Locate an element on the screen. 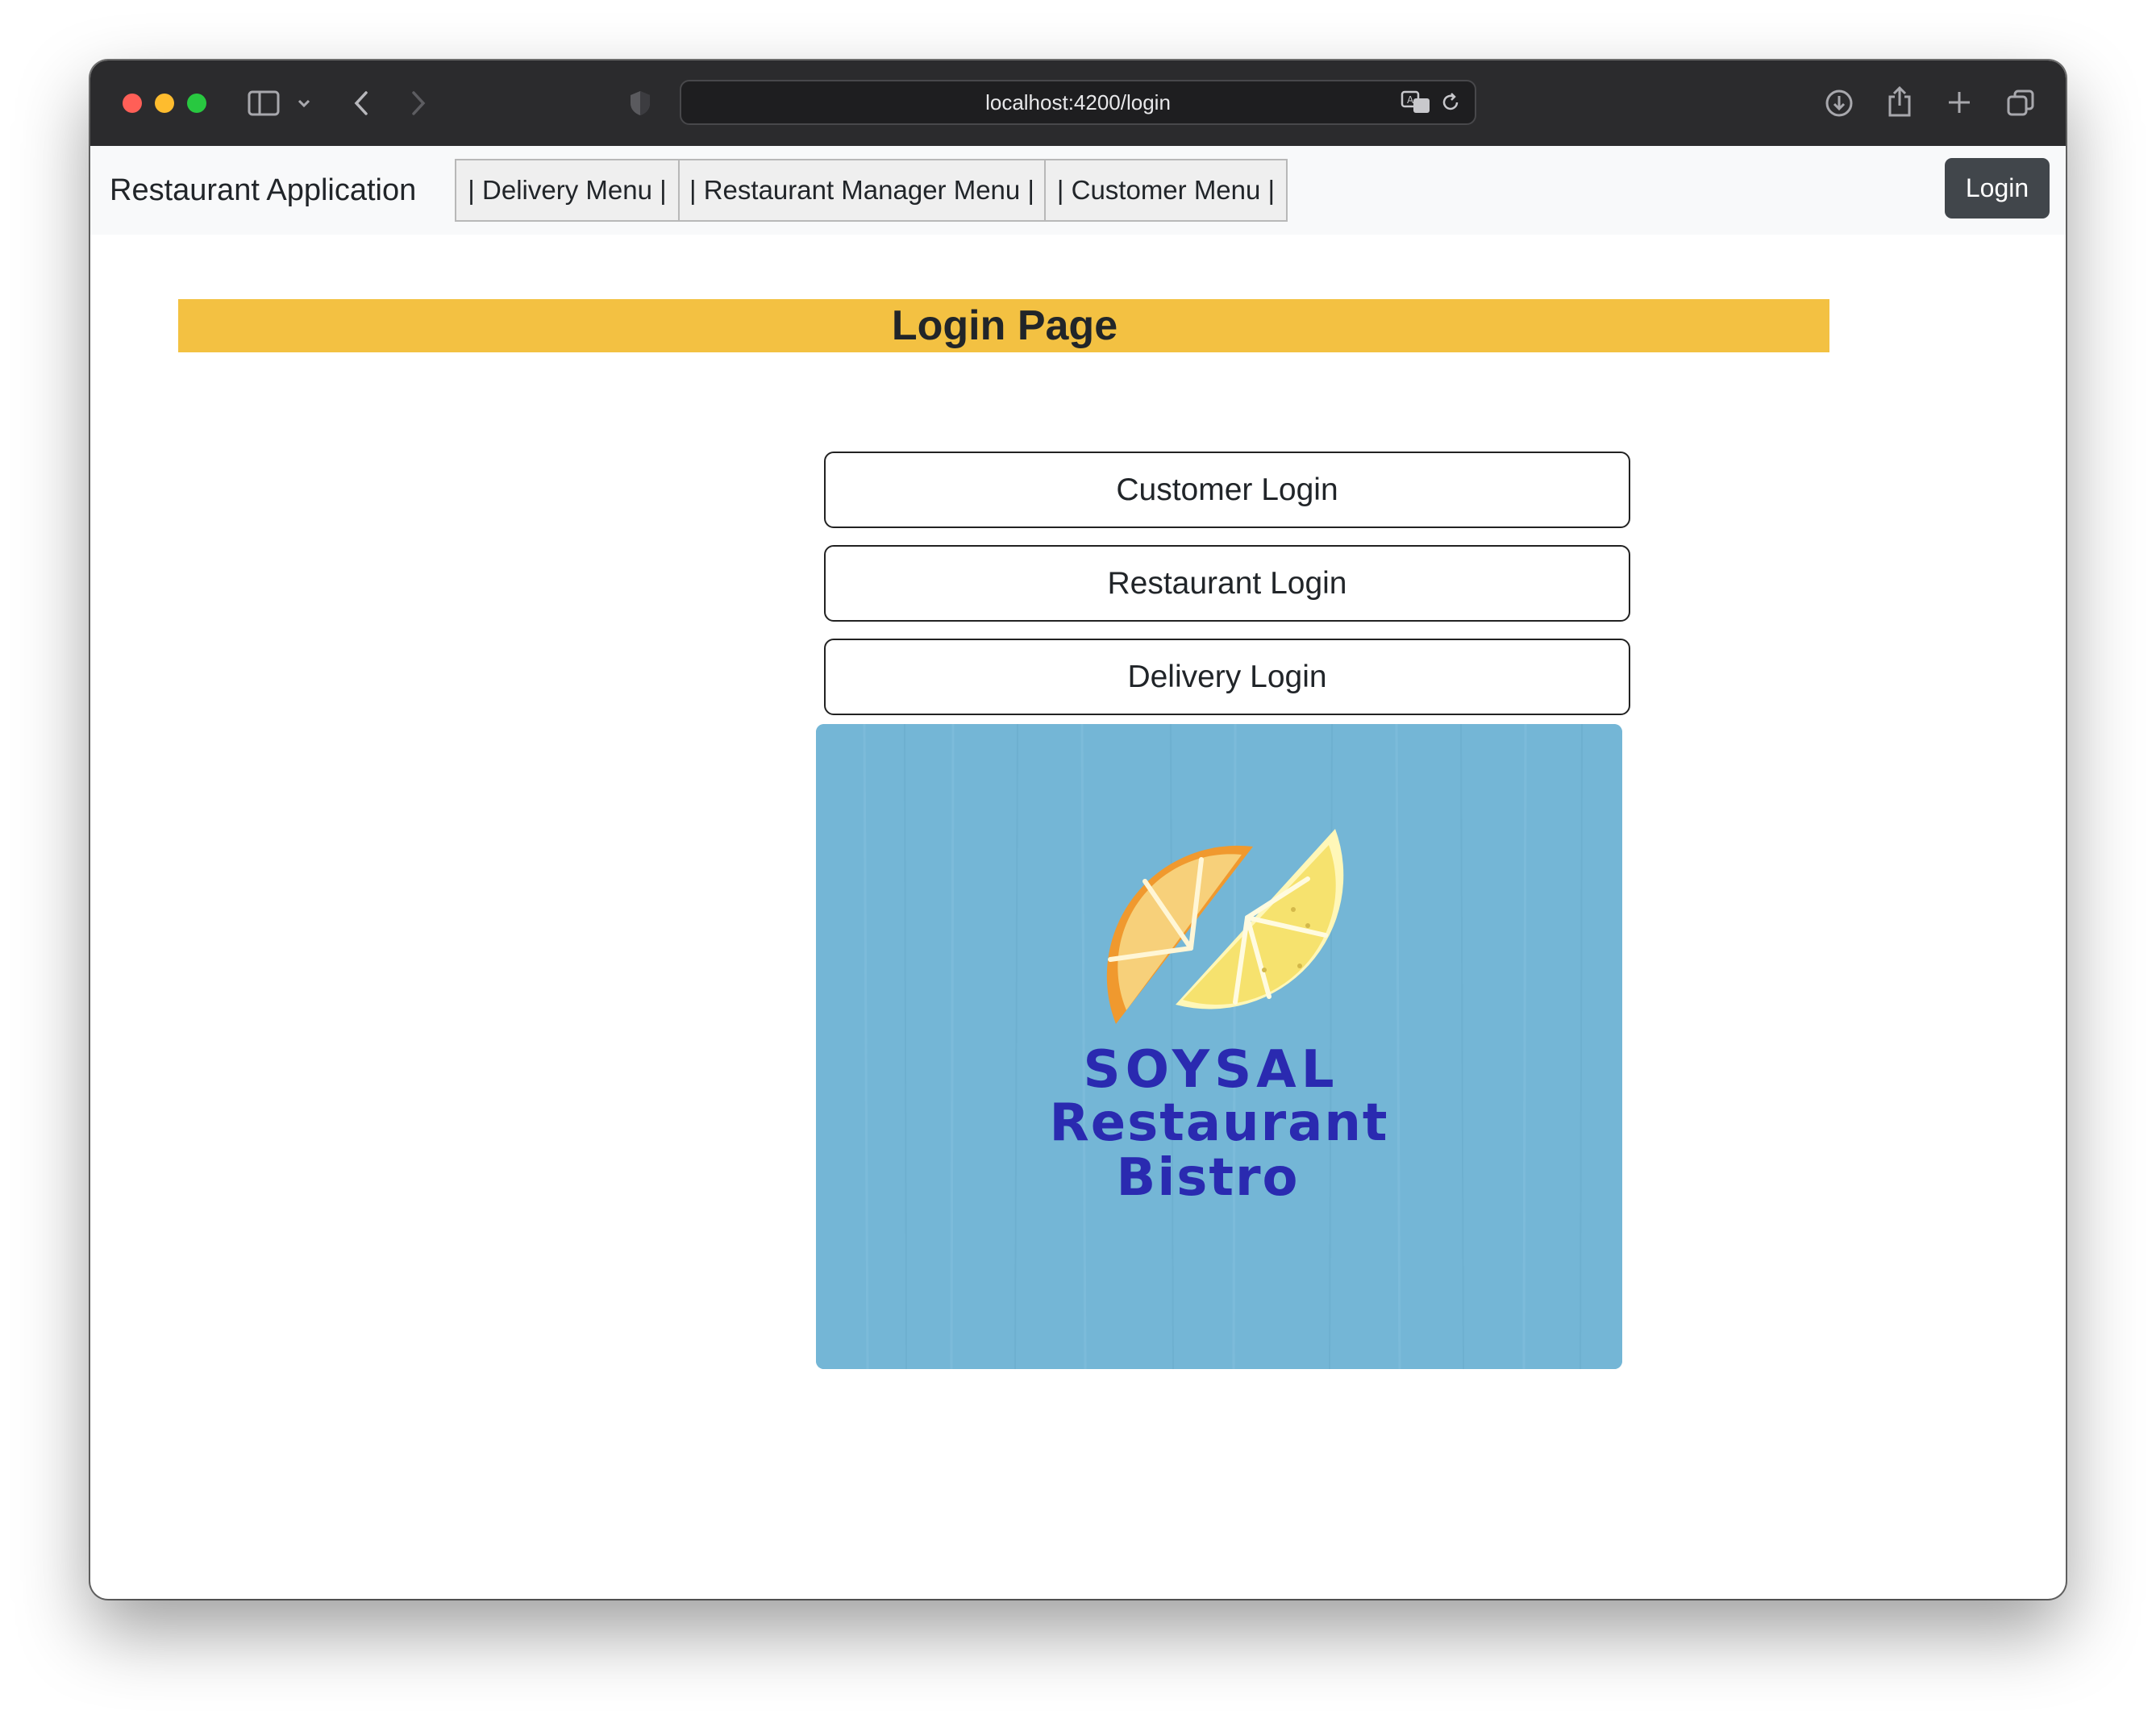 The height and width of the screenshot is (1719, 2156). restaurant-logo-image: SOYSAL Restaurant Bistro is located at coordinates (1219, 1046).